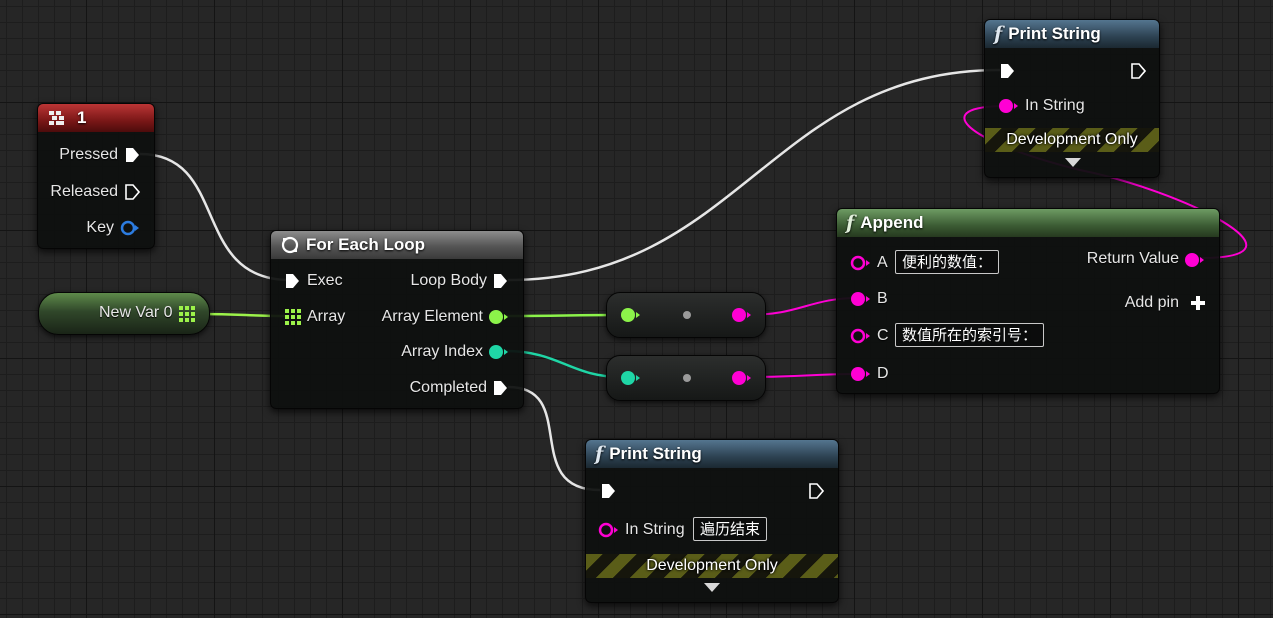 The height and width of the screenshot is (618, 1273). I want to click on append-title: Append, so click(892, 222).